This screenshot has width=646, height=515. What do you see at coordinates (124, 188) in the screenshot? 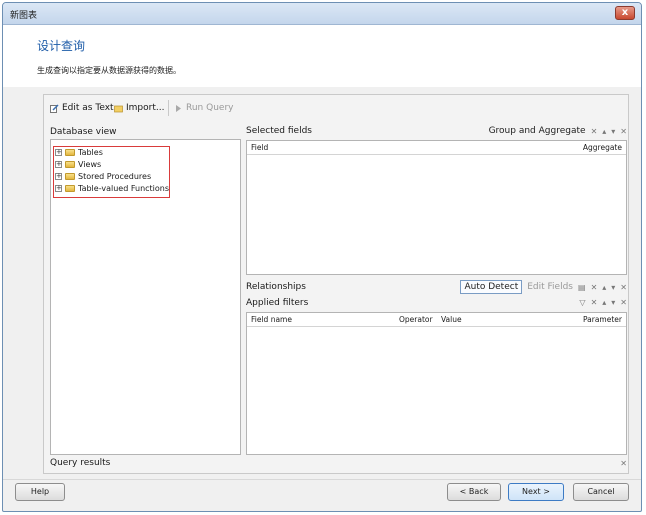
I see `tree-item-label: Table-valued Functions` at bounding box center [124, 188].